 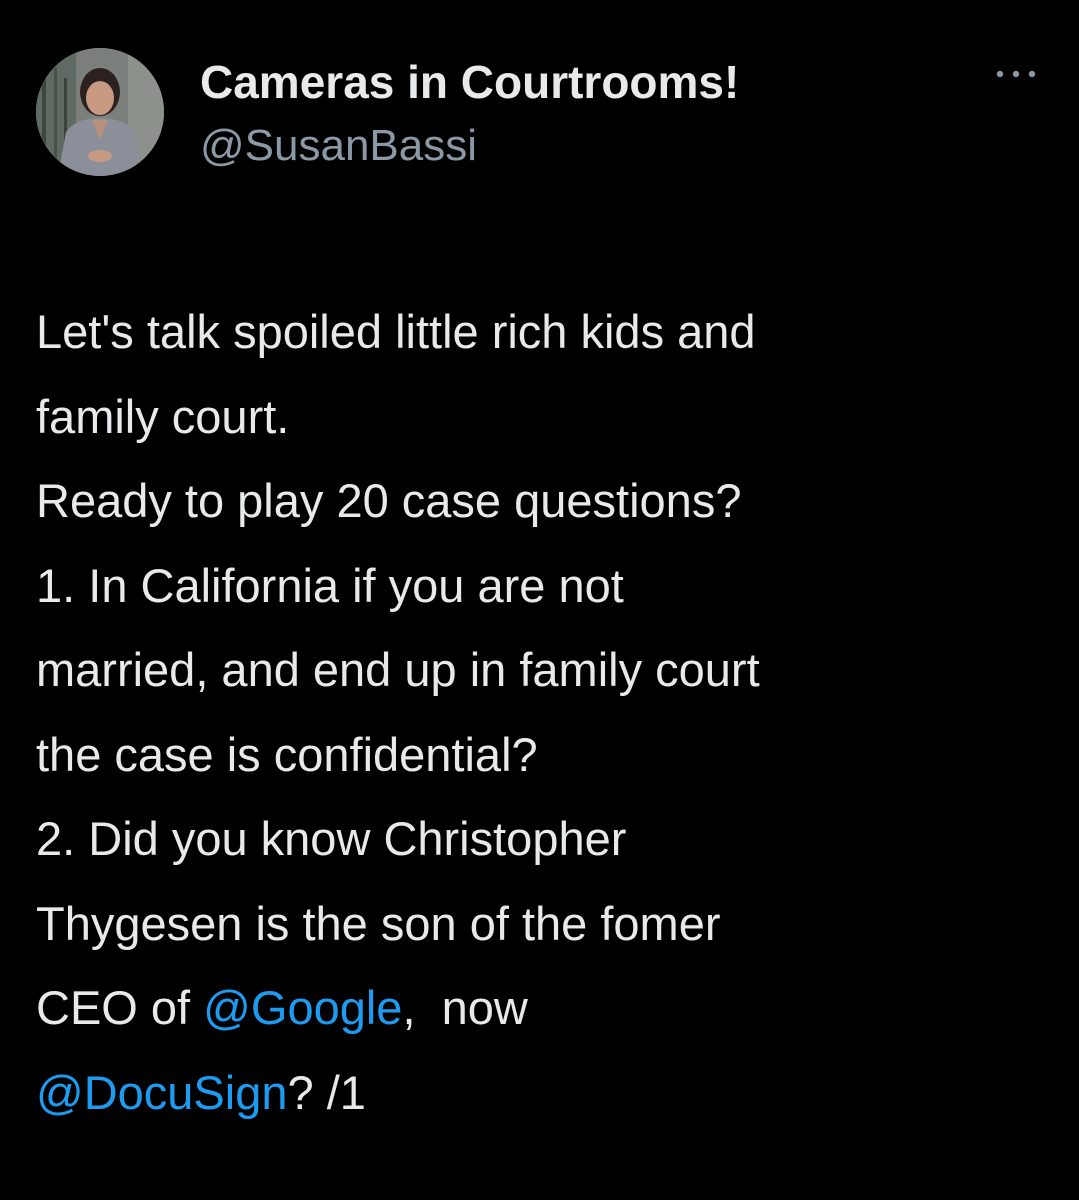 I want to click on tweet-text-segment: CEO of, so click(x=120, y=1007).